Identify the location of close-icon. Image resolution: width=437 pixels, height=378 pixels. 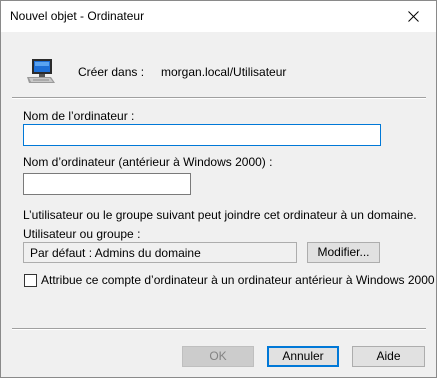
(413, 16).